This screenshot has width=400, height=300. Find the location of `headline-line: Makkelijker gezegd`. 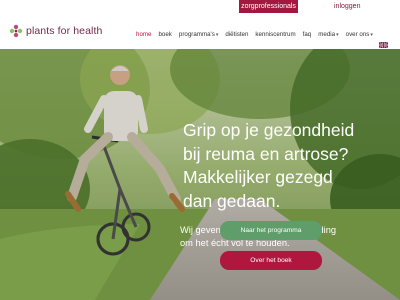

headline-line: Makkelijker gezegd is located at coordinates (258, 177).